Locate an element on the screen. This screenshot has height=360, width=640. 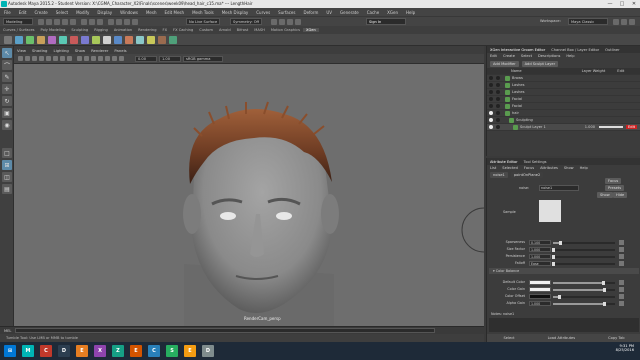
menu-item: File is located at coordinates (7, 12).